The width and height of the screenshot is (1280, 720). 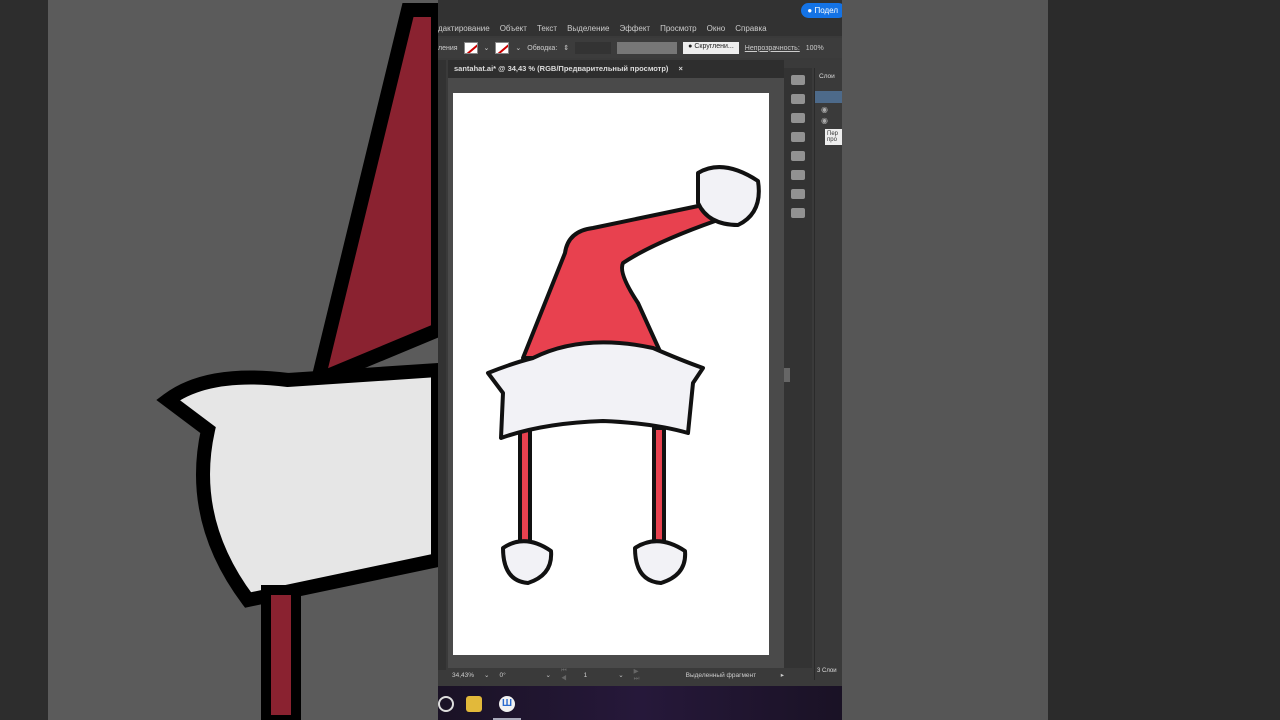 I want to click on rotation-select: 0°, so click(x=518, y=675).